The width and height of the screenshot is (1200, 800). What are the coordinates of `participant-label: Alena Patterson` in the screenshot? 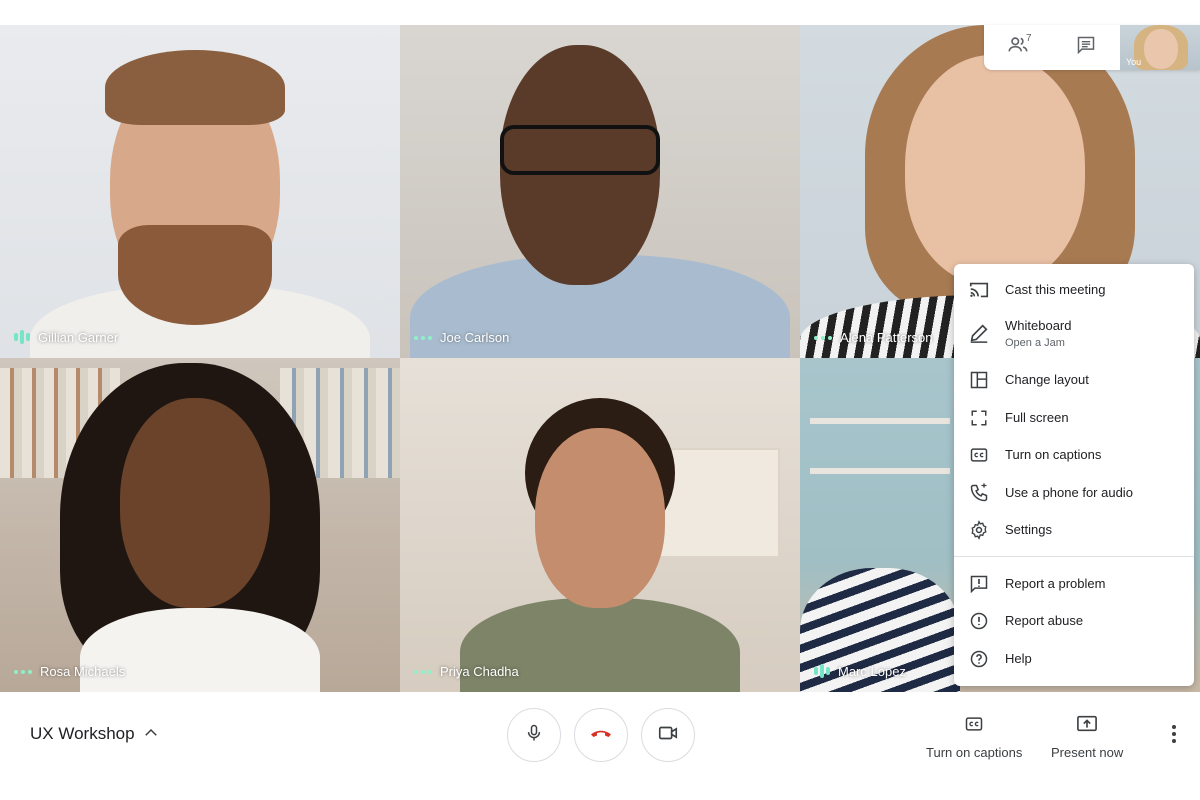 It's located at (873, 337).